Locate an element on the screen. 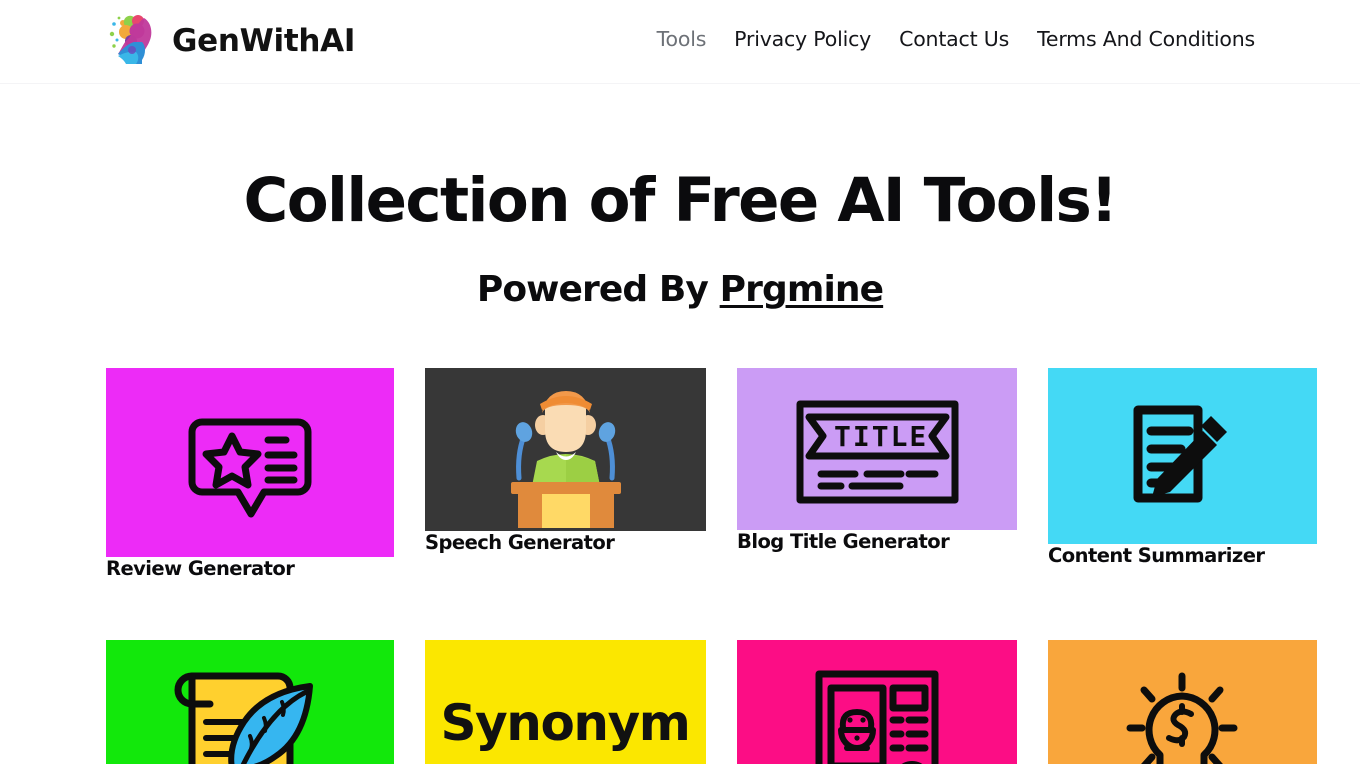 Image resolution: width=1360 pixels, height=764 pixels. recipe-card-bowl-icon is located at coordinates (877, 702).